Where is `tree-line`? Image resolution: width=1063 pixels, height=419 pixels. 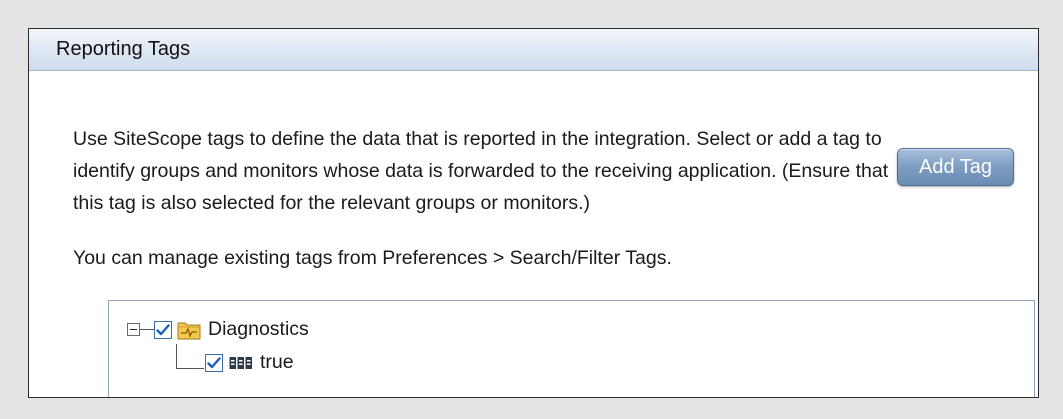 tree-line is located at coordinates (147, 329).